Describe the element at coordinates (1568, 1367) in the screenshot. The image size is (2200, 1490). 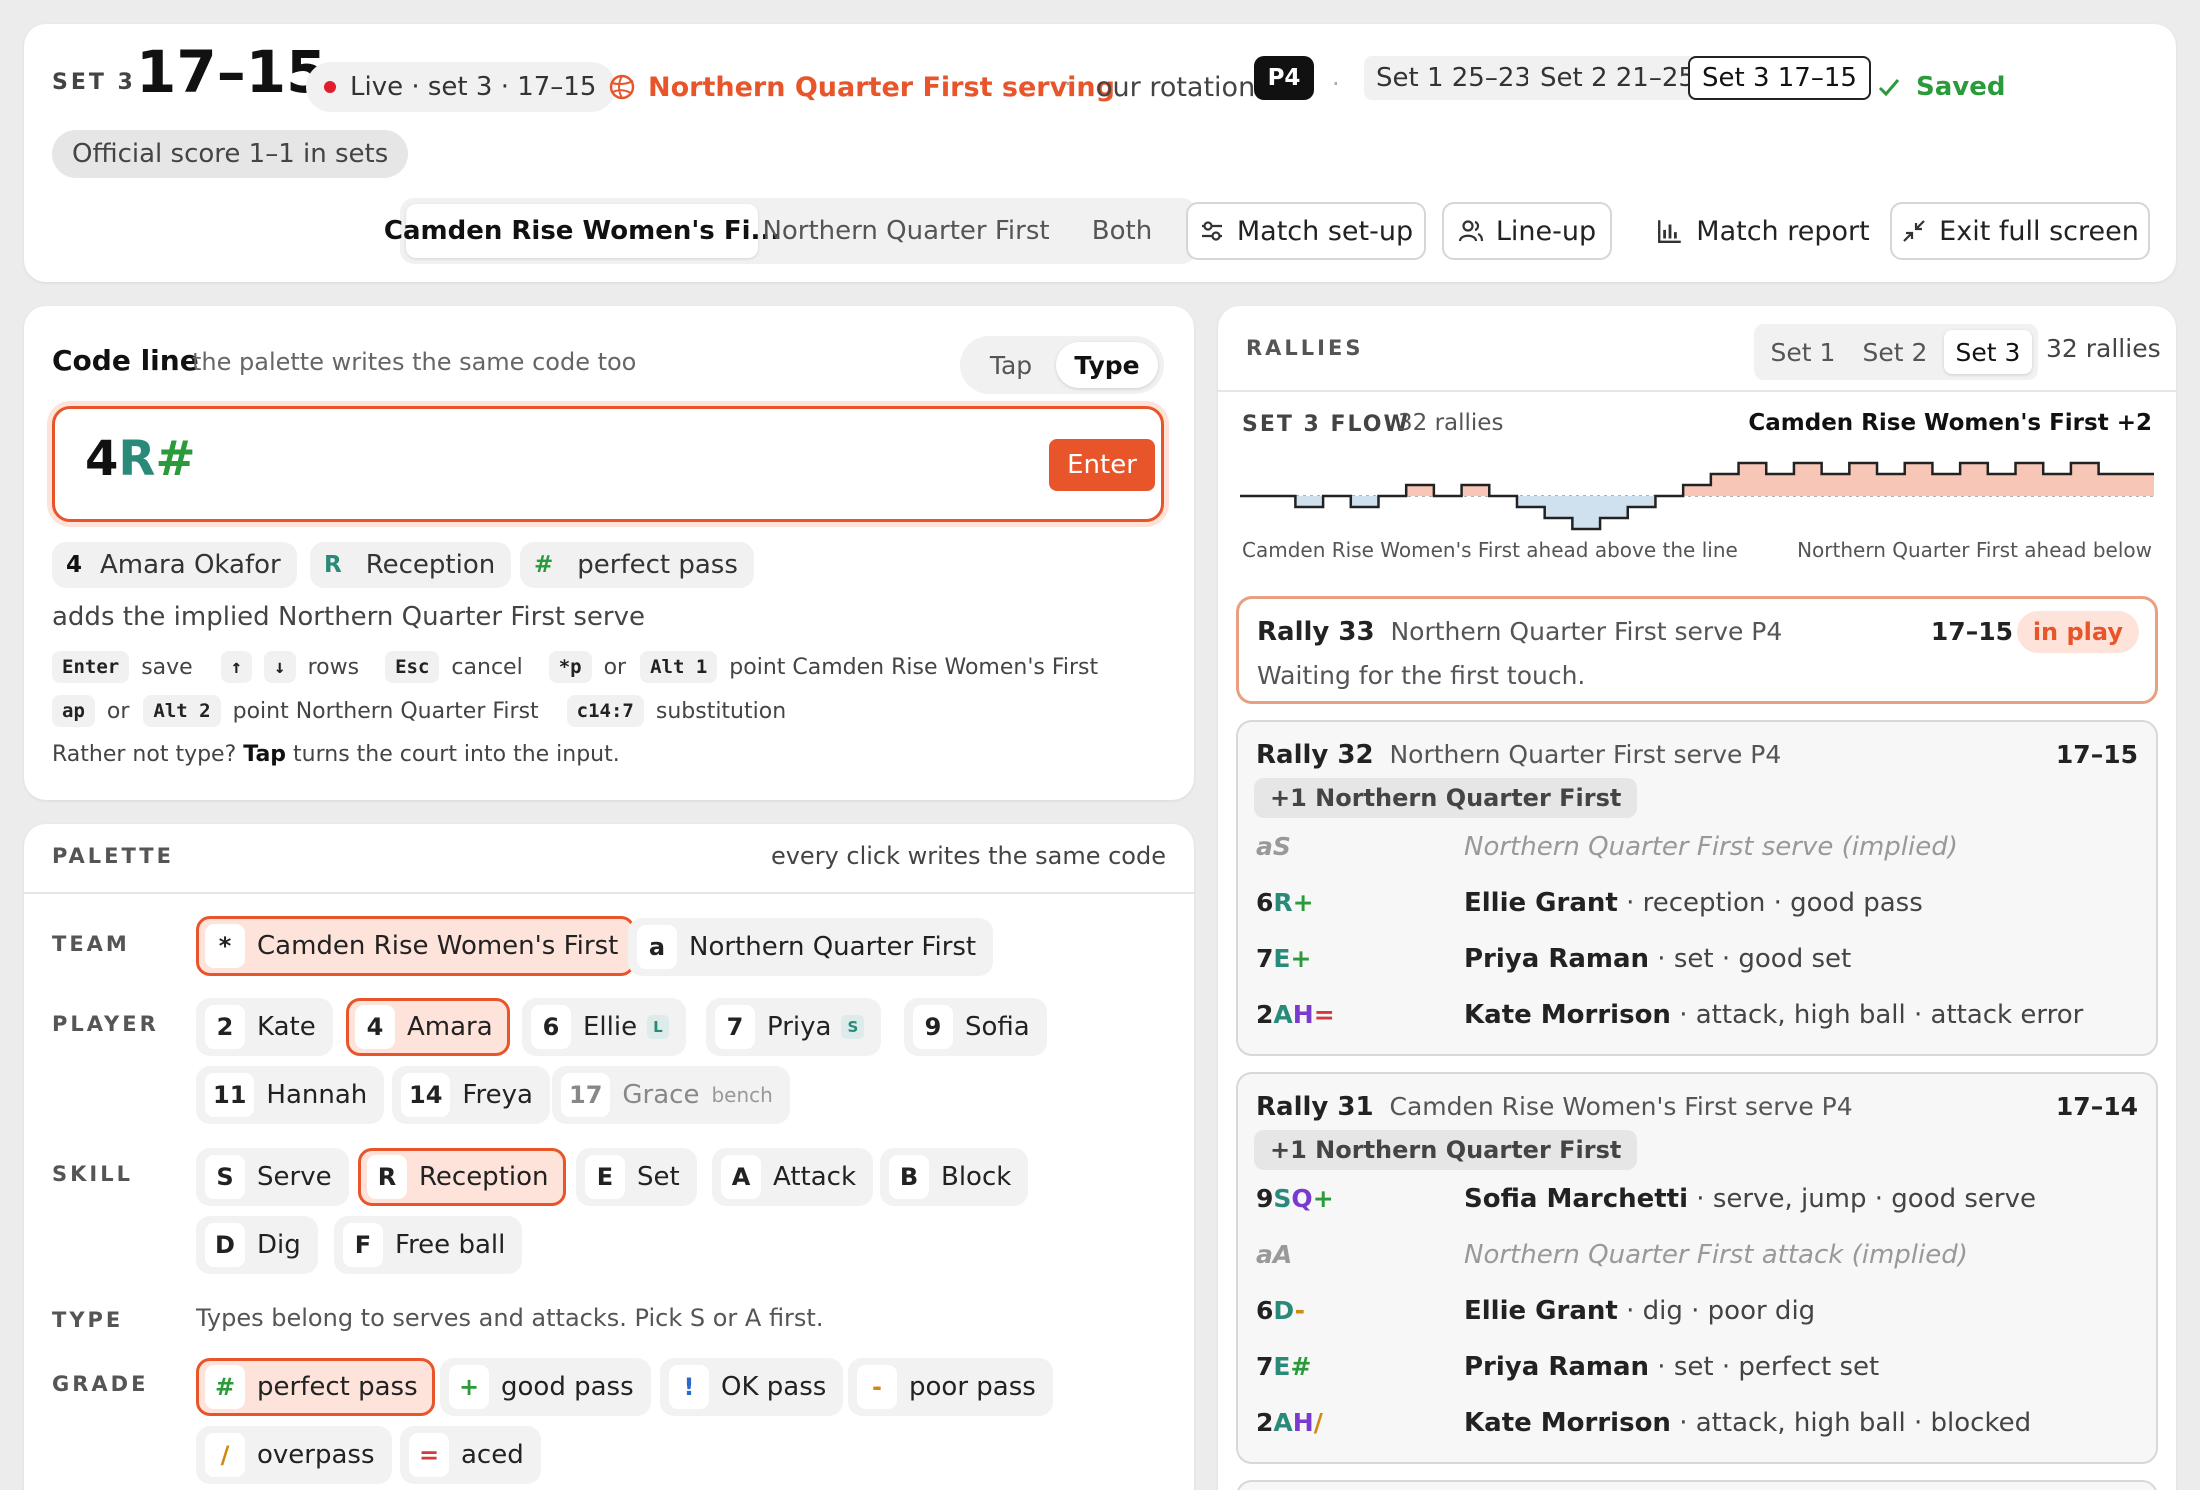
I see `rally-31-event: 7E# Priya Raman · set · perfect set` at that location.